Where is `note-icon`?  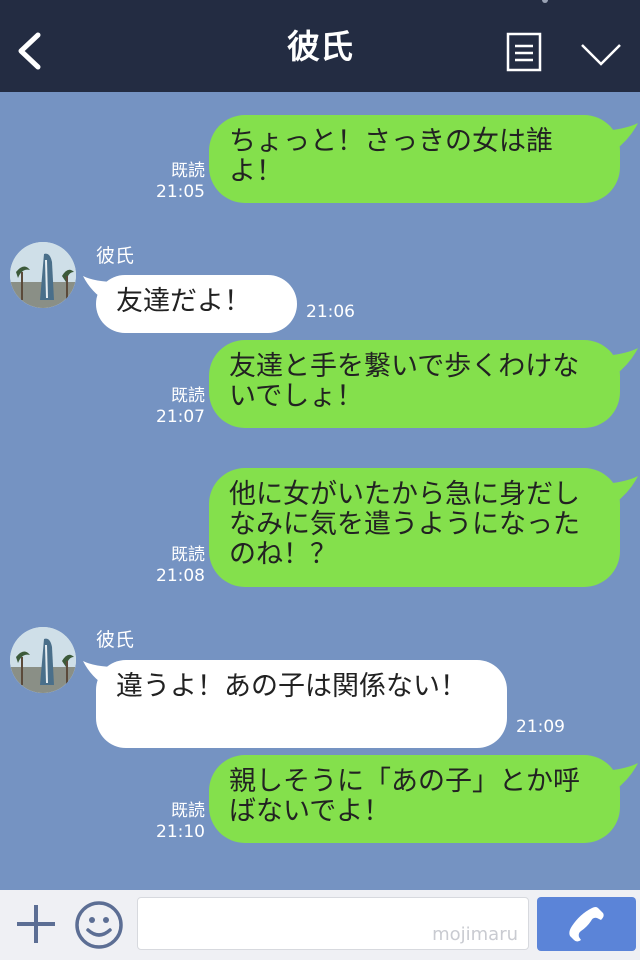 note-icon is located at coordinates (524, 52).